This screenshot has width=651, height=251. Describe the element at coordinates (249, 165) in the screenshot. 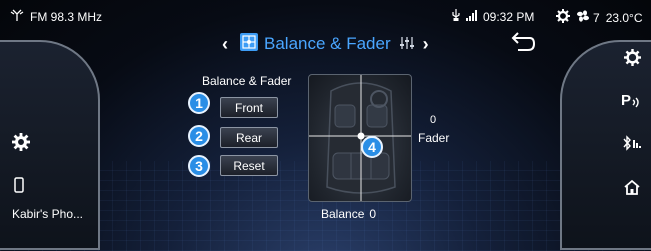

I see `reset-button: Reset` at that location.